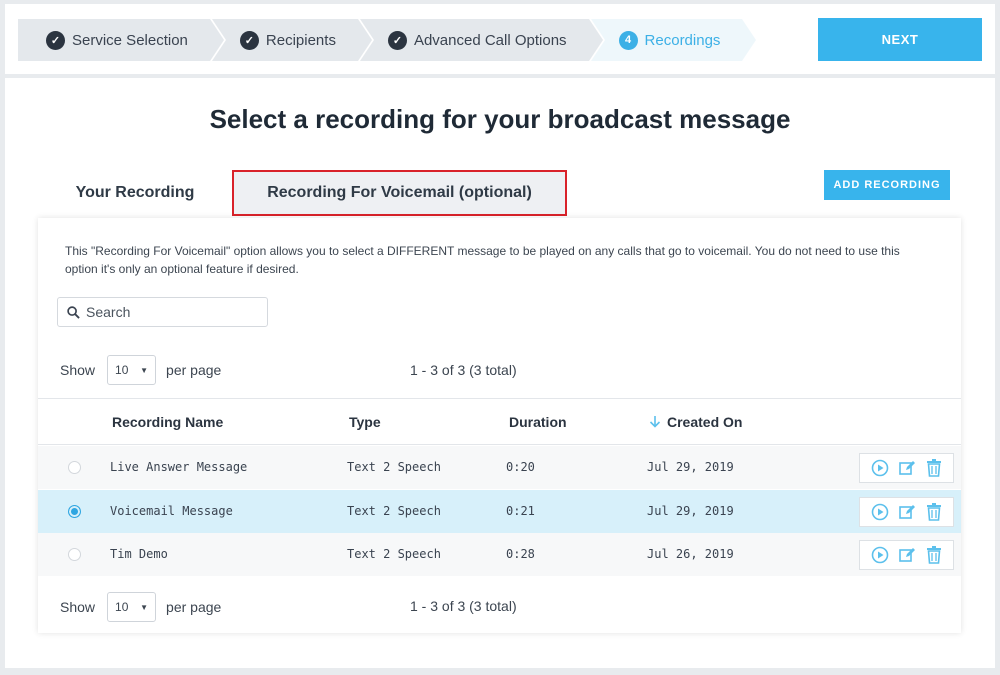 The width and height of the screenshot is (1000, 675). I want to click on column-header-created-on: Created On, so click(695, 422).